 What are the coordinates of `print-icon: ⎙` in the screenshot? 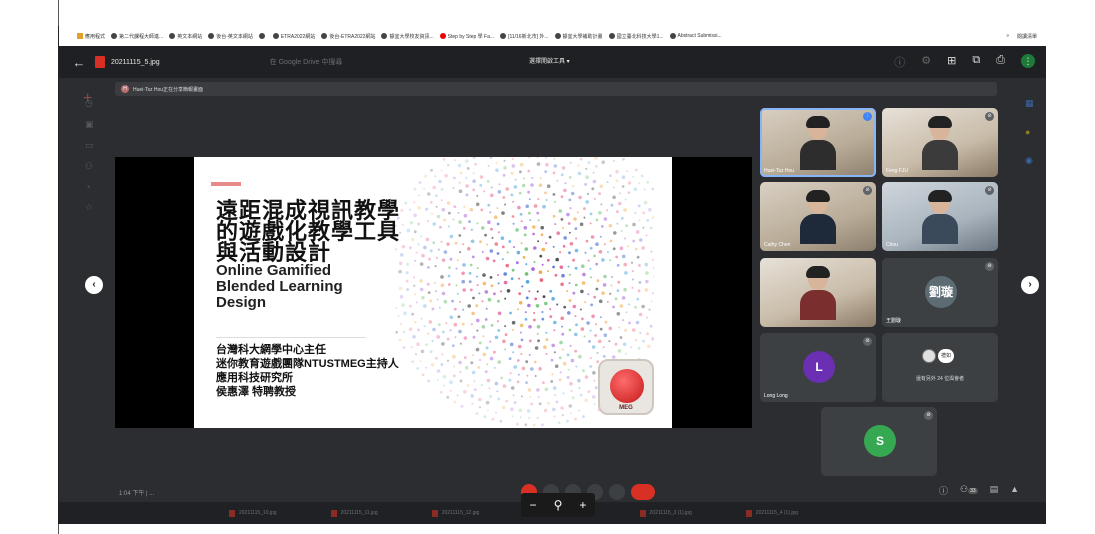 It's located at (1000, 62).